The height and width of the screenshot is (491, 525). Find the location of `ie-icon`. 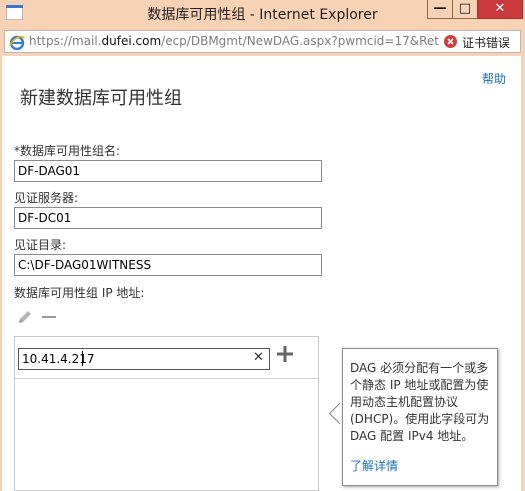

ie-icon is located at coordinates (17, 42).